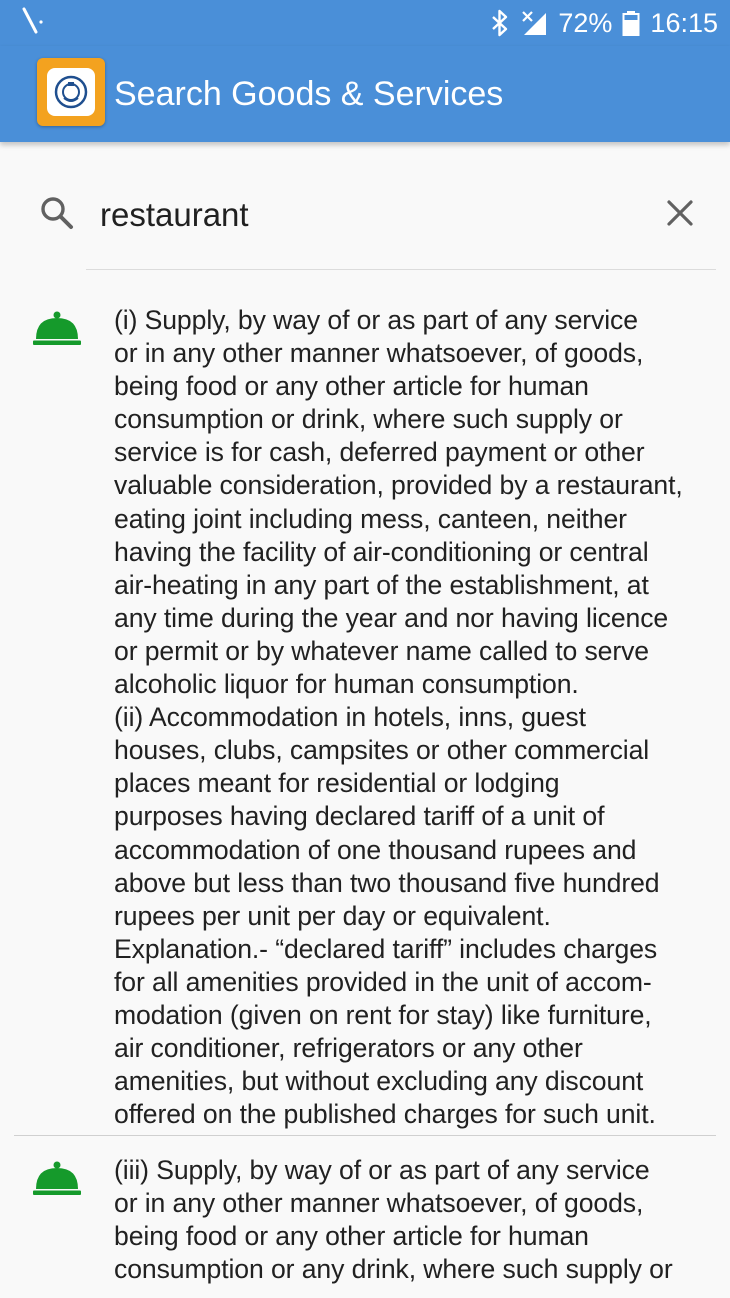  Describe the element at coordinates (534, 23) in the screenshot. I see `cellular-signal-icon` at that location.